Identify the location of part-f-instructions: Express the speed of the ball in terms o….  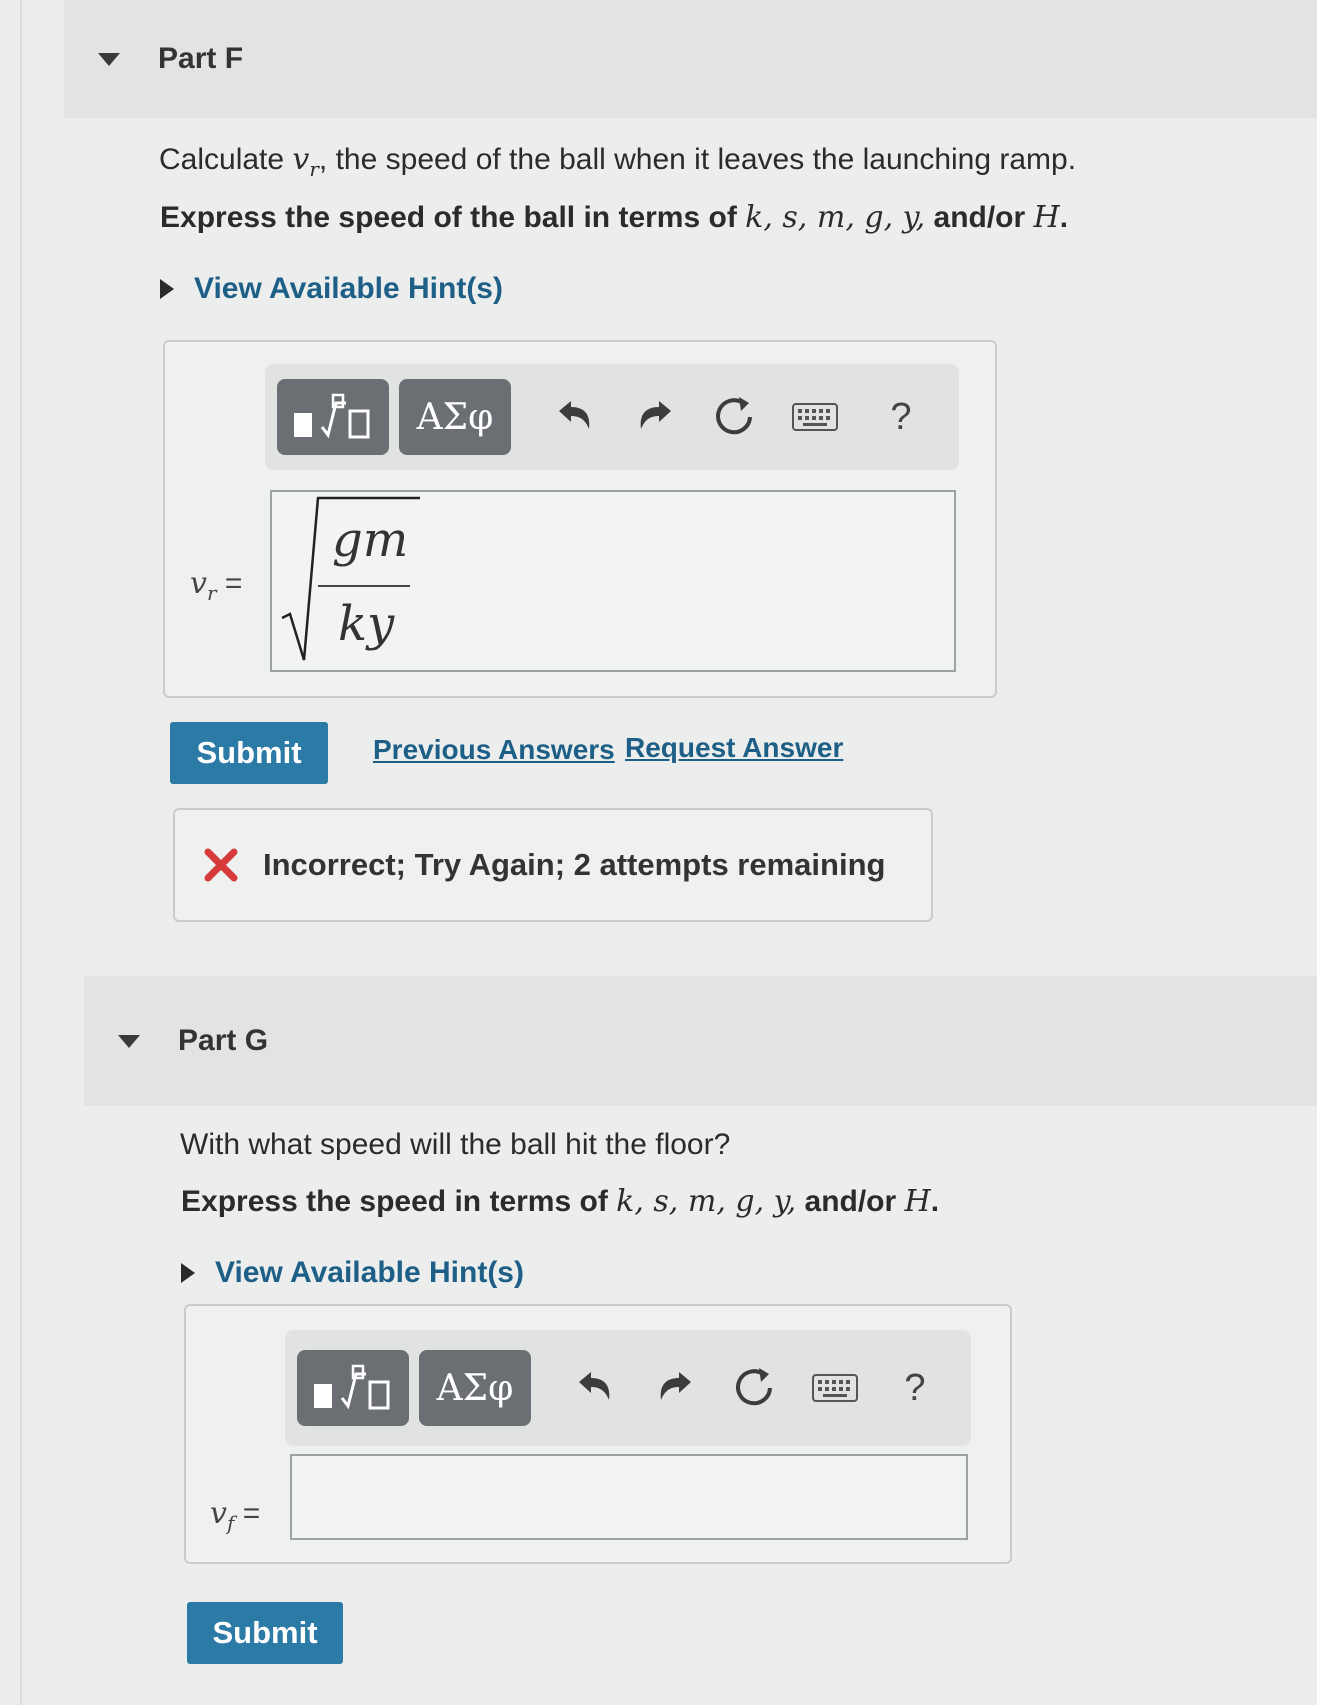
(614, 217).